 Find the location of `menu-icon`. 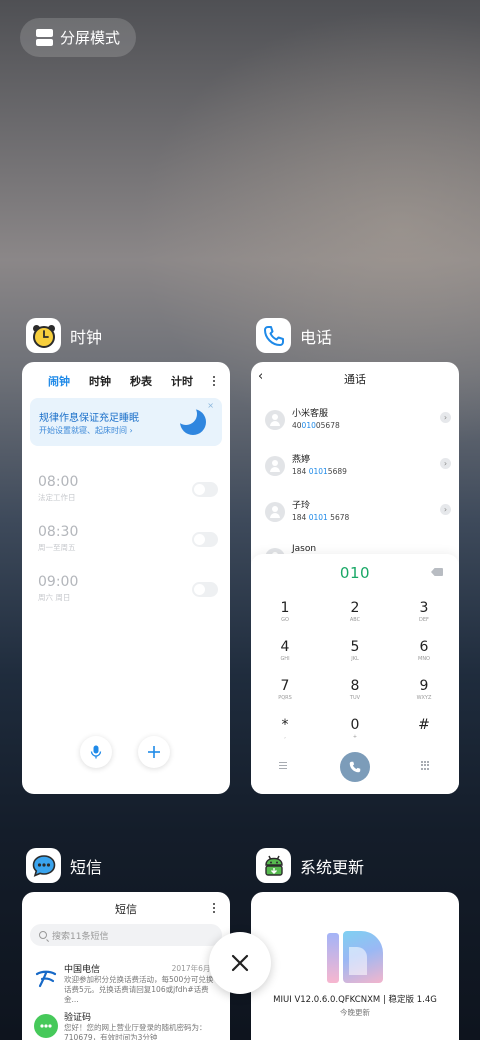

menu-icon is located at coordinates (283, 765).